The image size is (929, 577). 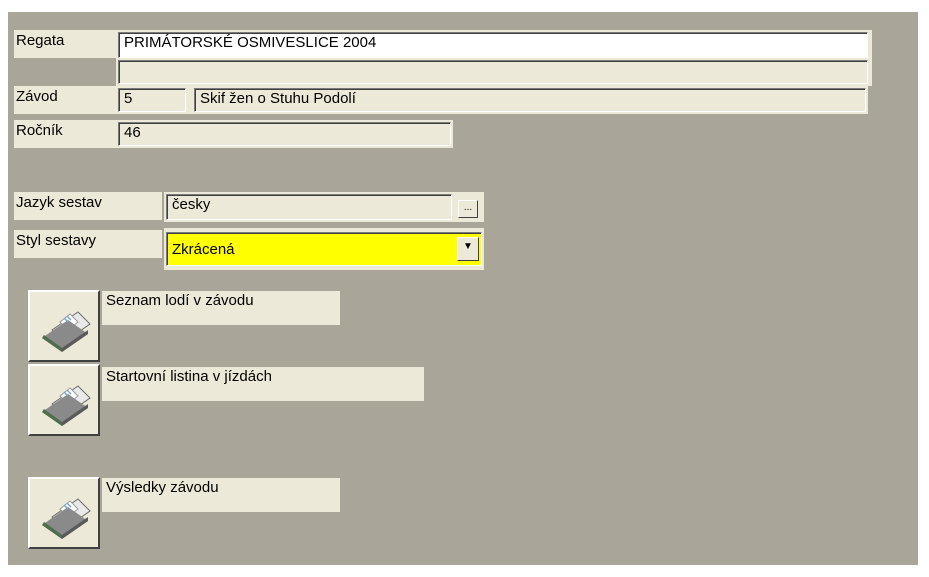 What do you see at coordinates (493, 72) in the screenshot?
I see `regata-name2-field` at bounding box center [493, 72].